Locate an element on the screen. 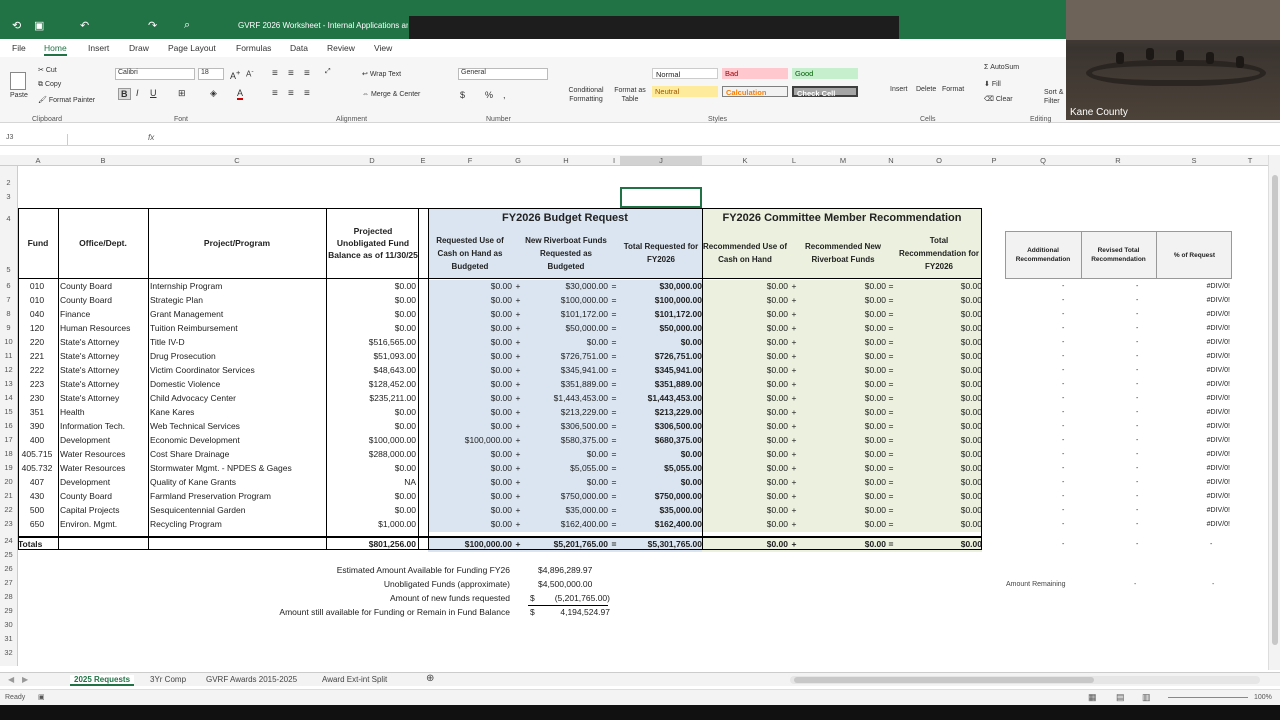 The image size is (1280, 720). selected-cell is located at coordinates (661, 197).